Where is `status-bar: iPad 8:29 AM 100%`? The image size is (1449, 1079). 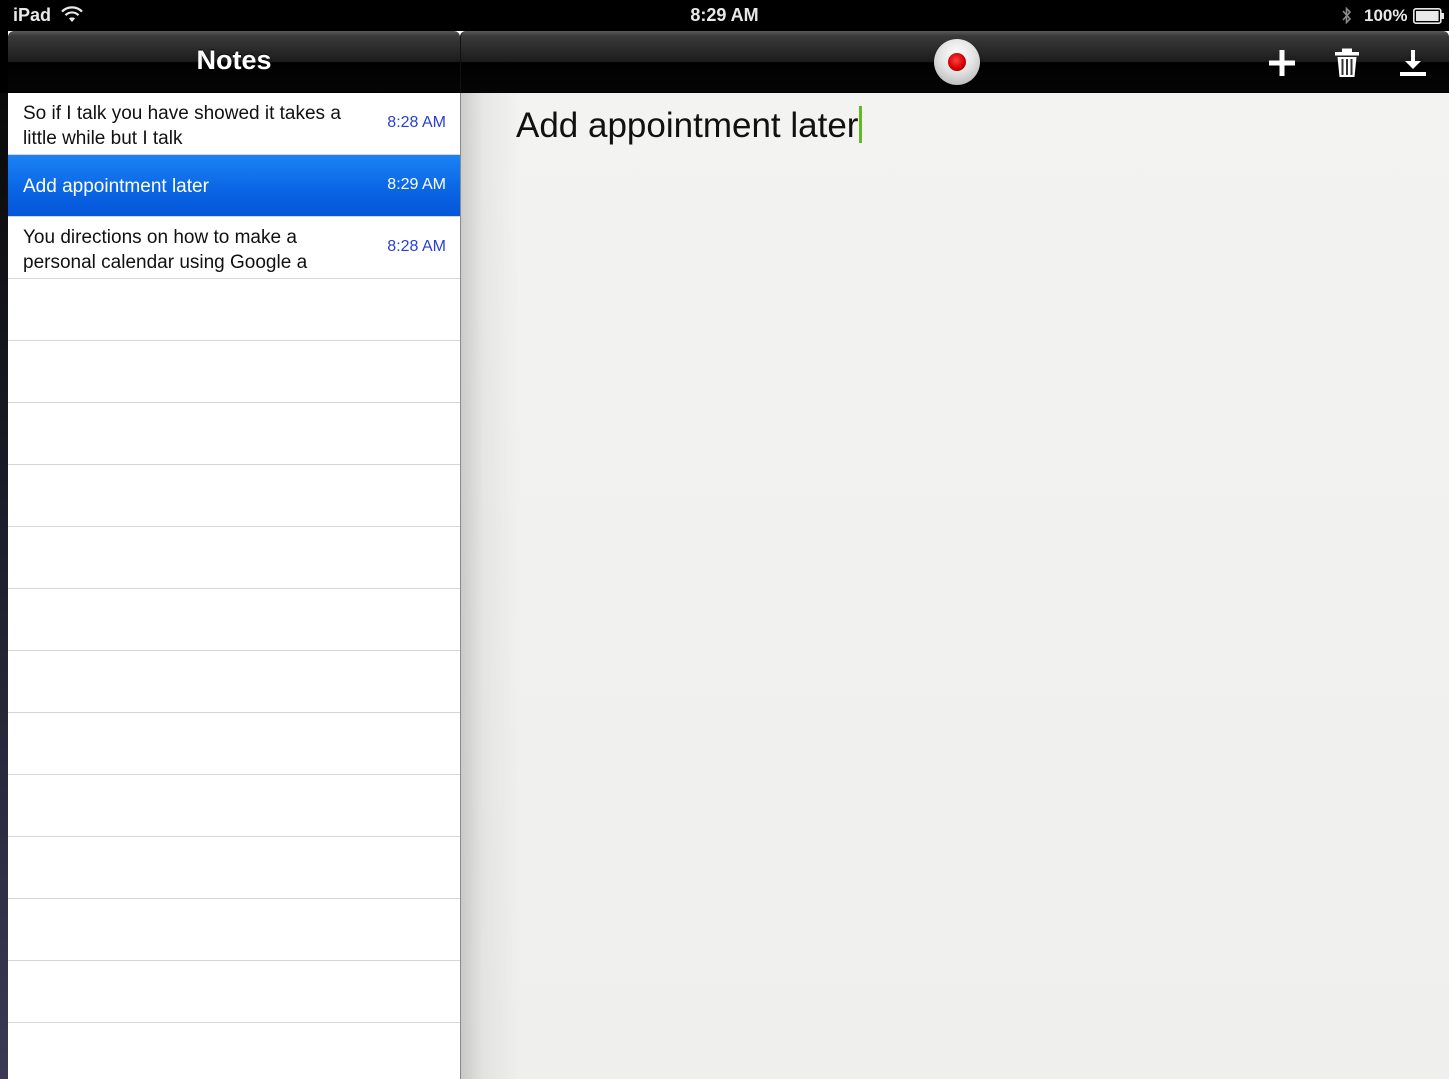 status-bar: iPad 8:29 AM 100% is located at coordinates (724, 15).